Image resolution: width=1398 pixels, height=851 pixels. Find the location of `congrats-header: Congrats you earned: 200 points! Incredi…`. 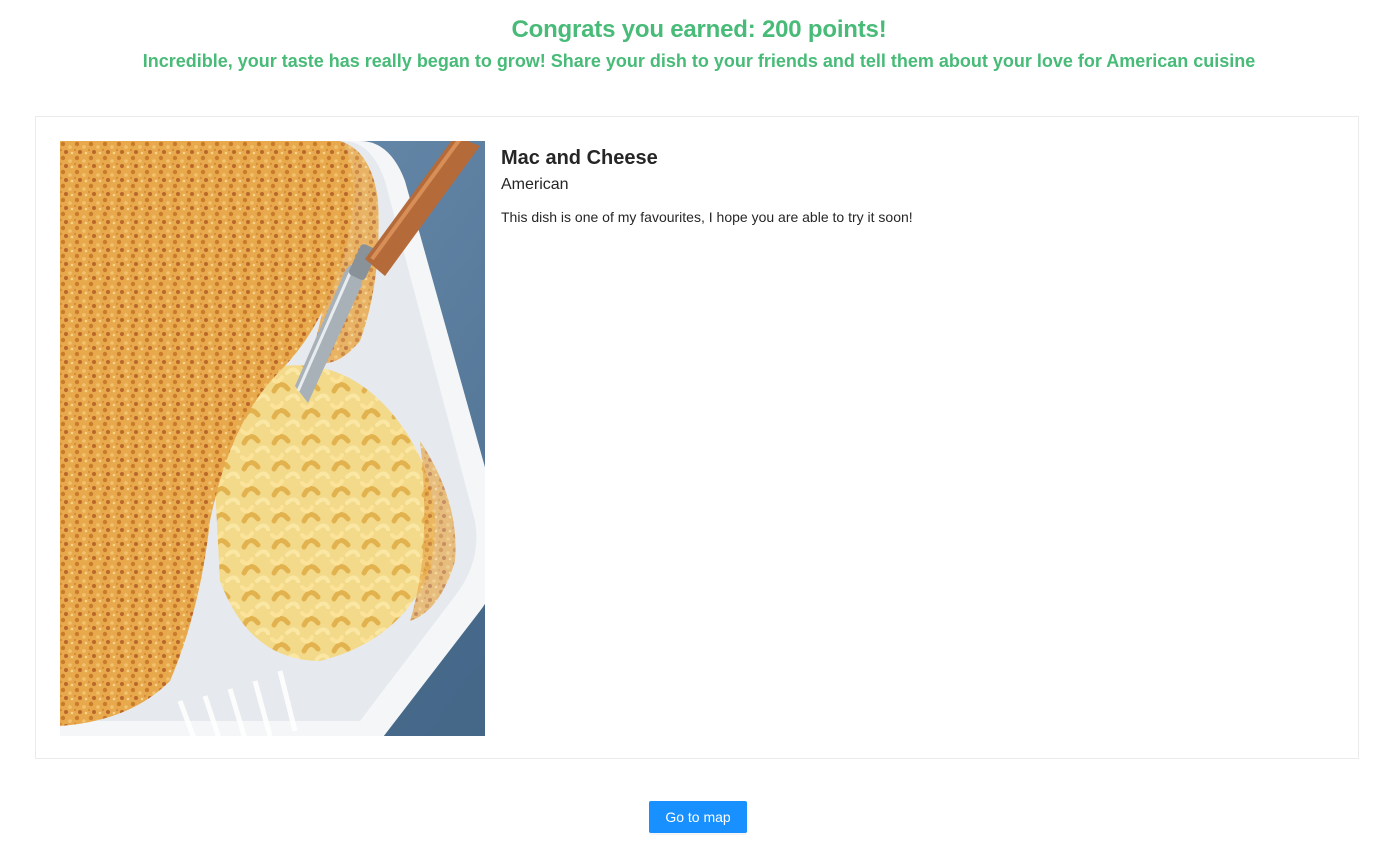

congrats-header: Congrats you earned: 200 points! Incredi… is located at coordinates (699, 44).